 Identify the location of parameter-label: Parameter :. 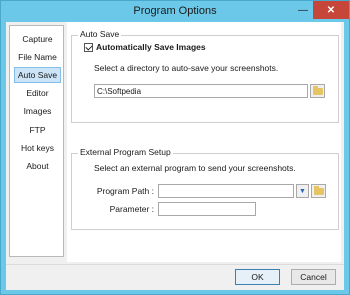
(131, 209).